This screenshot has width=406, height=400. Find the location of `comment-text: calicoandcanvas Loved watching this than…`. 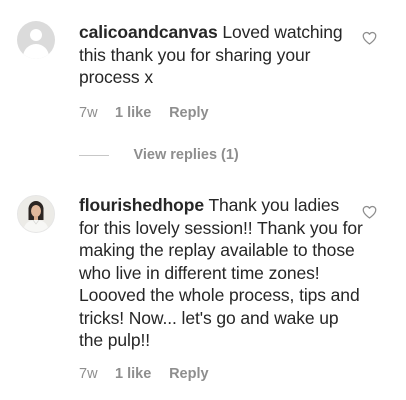

comment-text: calicoandcanvas Loved watching this than… is located at coordinates (221, 55).